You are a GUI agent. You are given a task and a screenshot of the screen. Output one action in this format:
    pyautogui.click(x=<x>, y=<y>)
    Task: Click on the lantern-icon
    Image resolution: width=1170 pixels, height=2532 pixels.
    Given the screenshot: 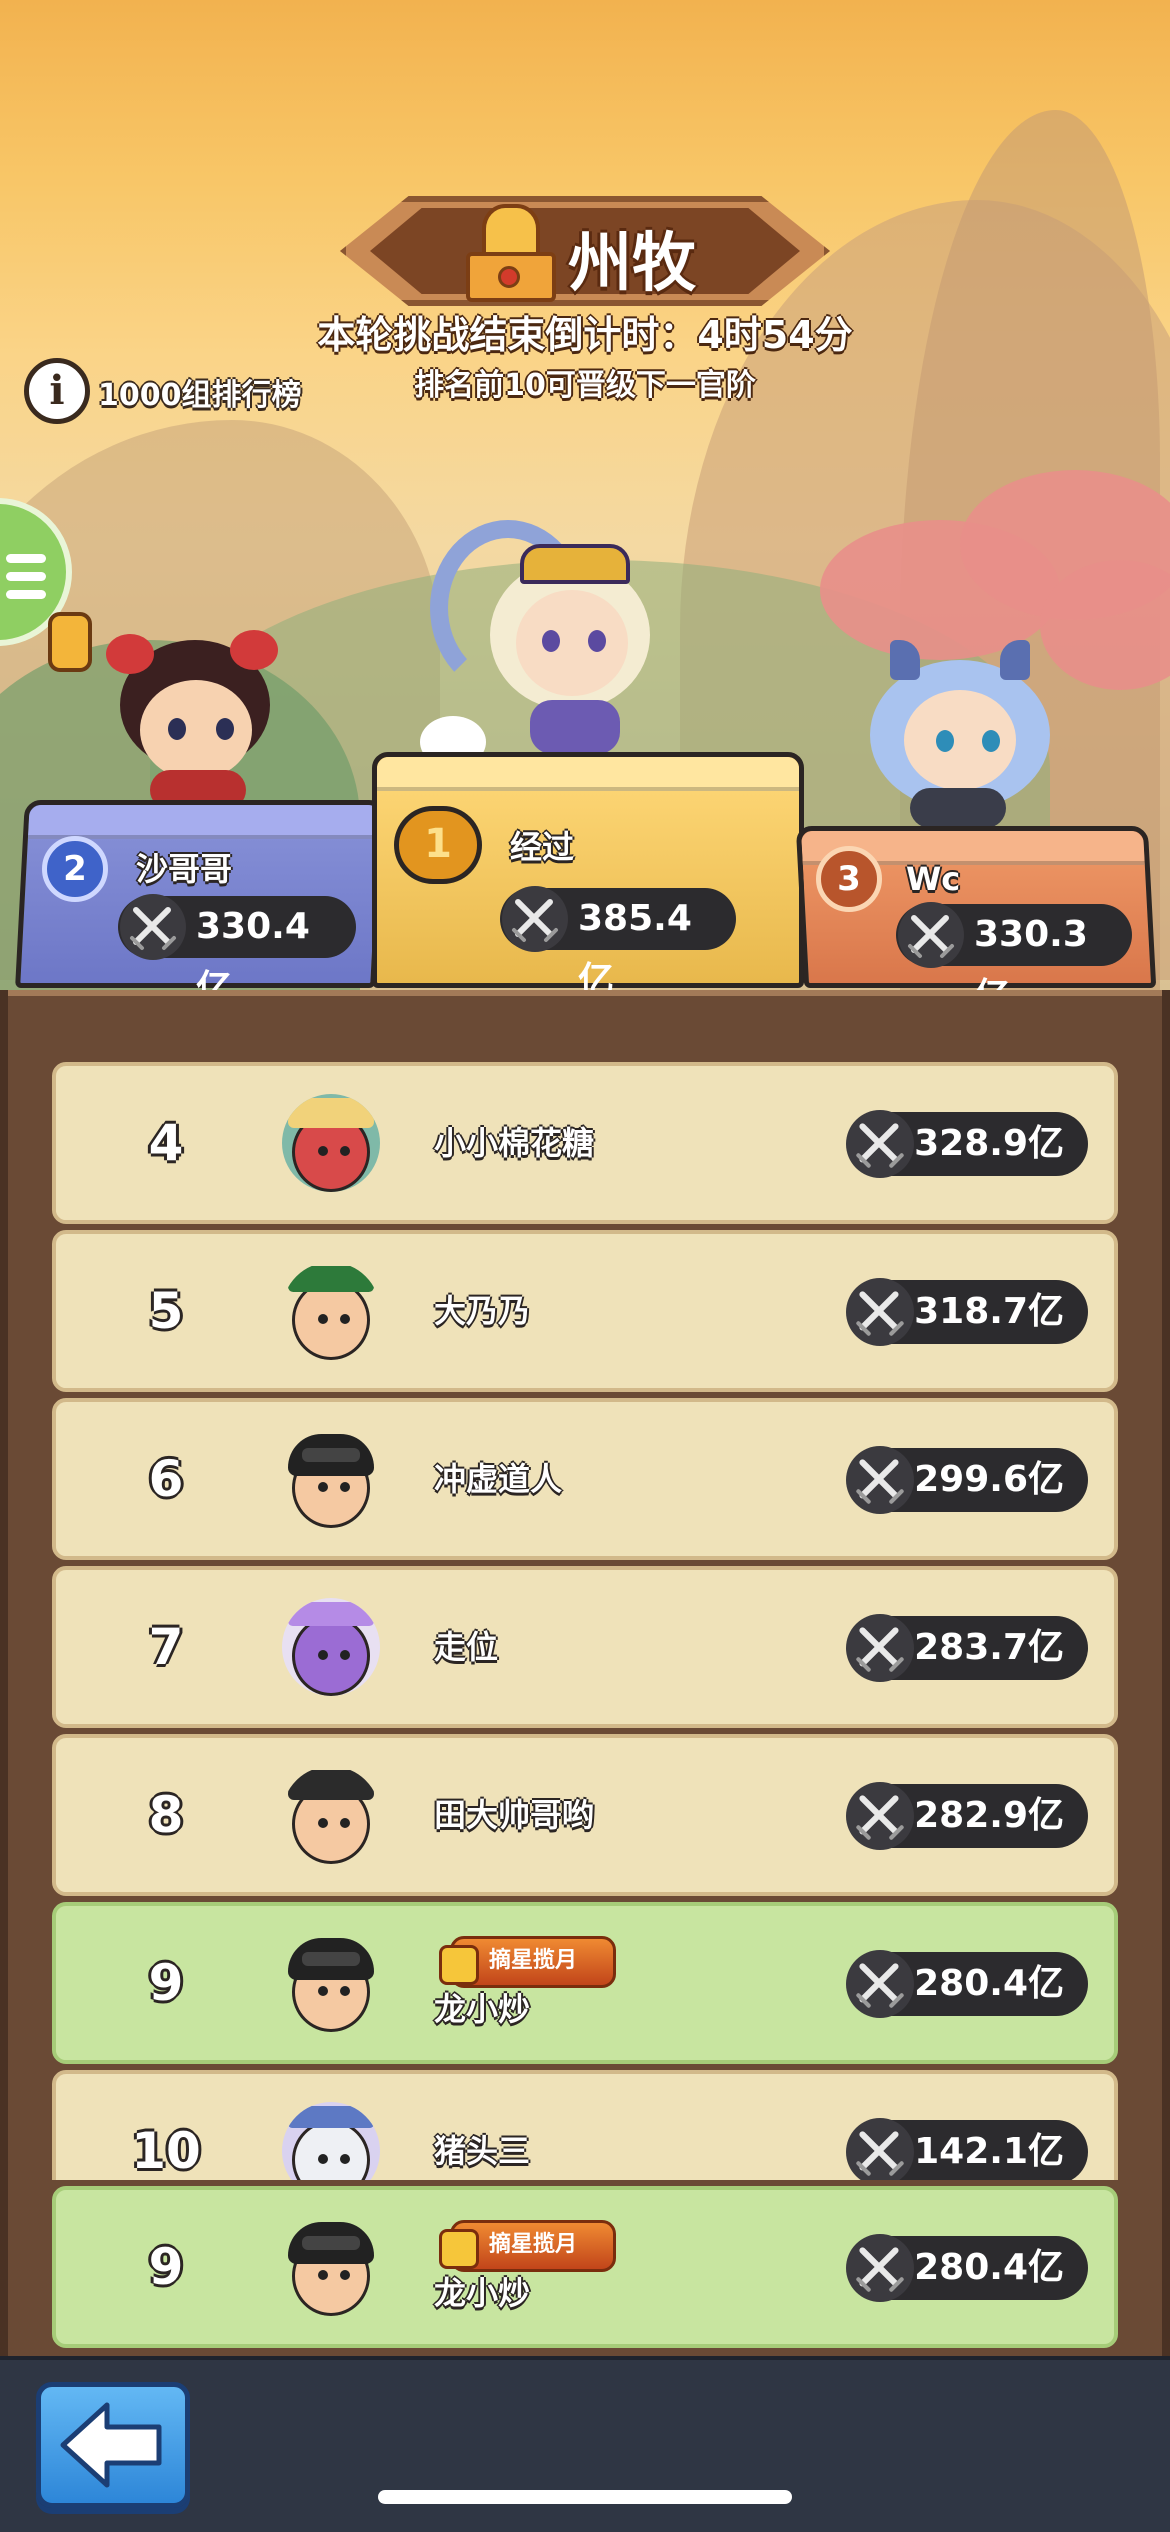 What is the action you would take?
    pyautogui.click(x=70, y=642)
    